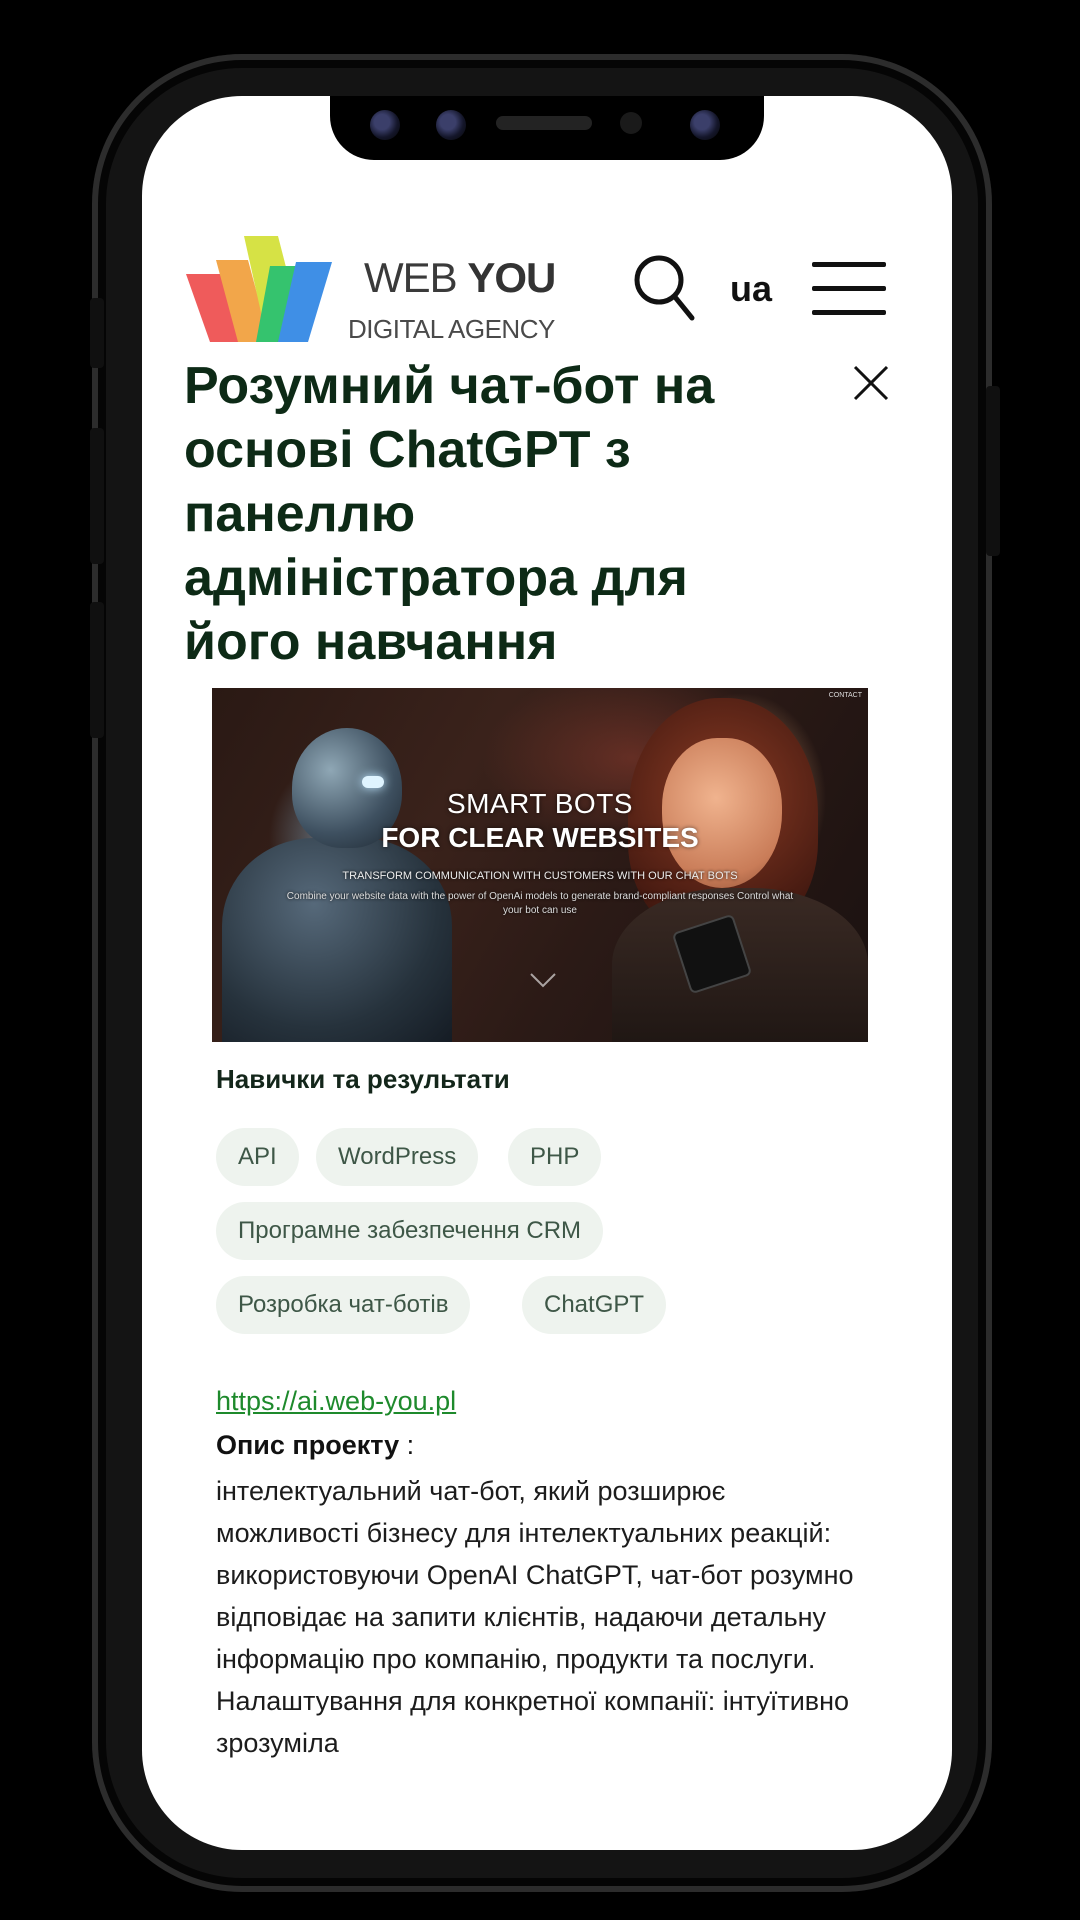 Image resolution: width=1080 pixels, height=1920 pixels. I want to click on skills-heading: Навички та результати, so click(363, 1079).